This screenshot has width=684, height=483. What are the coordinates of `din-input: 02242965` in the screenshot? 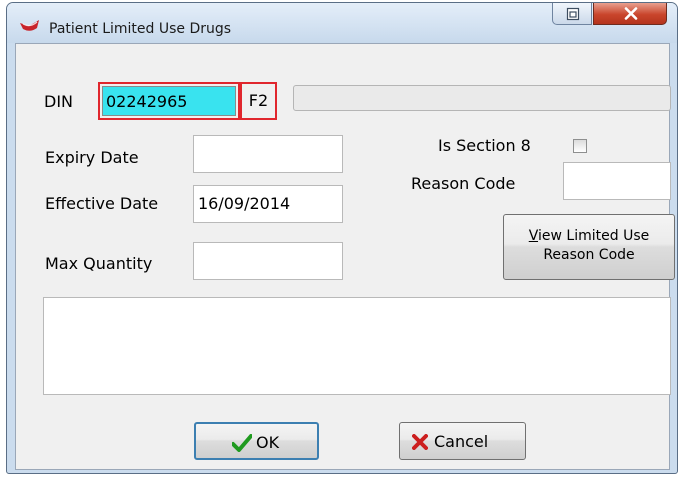 It's located at (169, 101).